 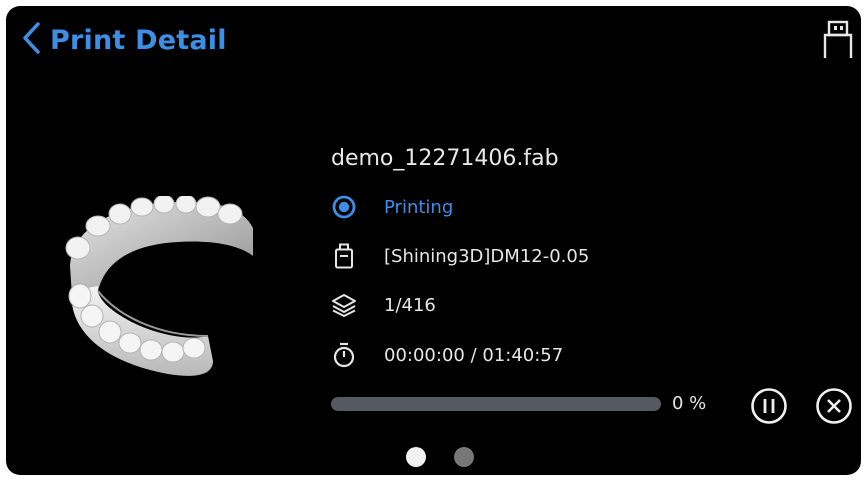 I want to click on status-row: Printing, so click(x=392, y=207).